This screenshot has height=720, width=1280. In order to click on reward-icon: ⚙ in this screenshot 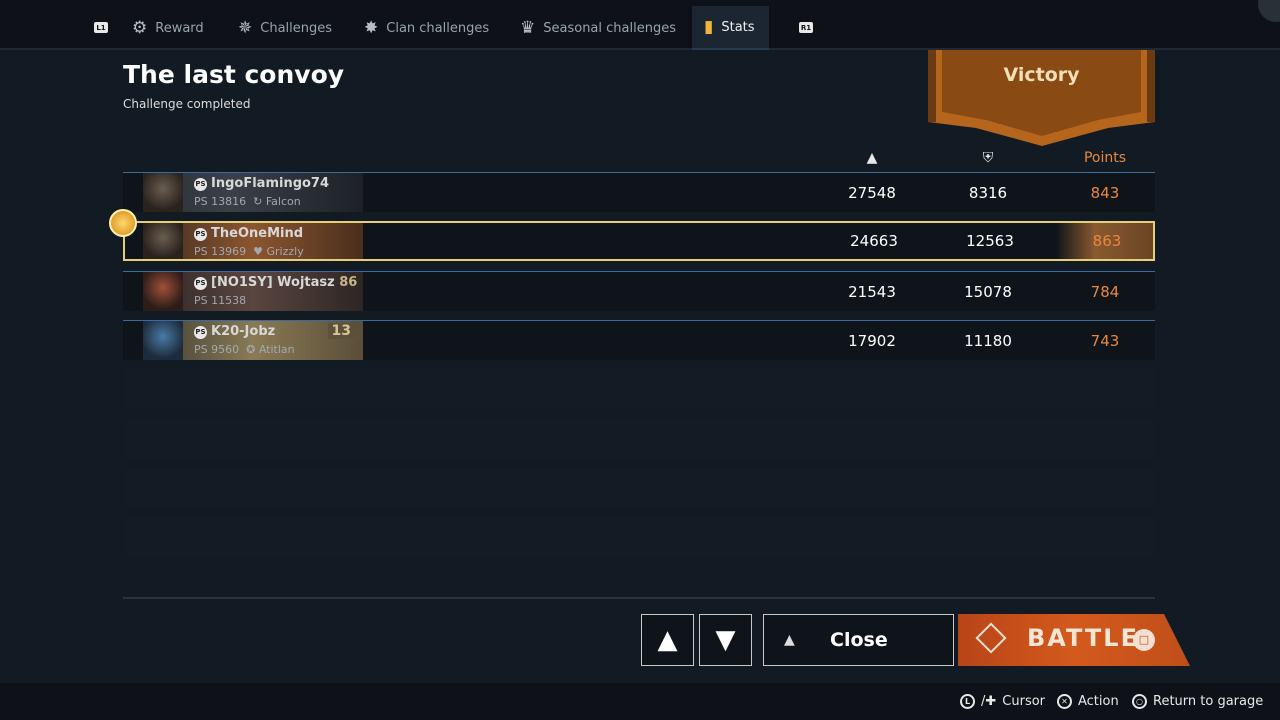, I will do `click(140, 28)`.